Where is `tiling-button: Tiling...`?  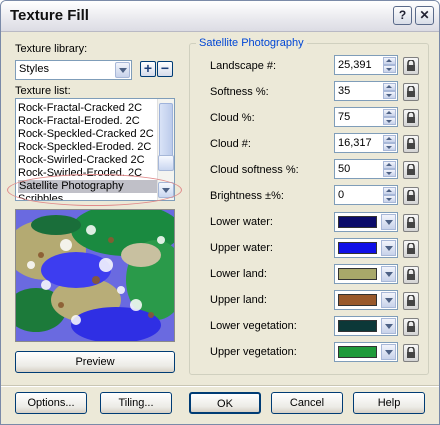 tiling-button: Tiling... is located at coordinates (136, 403).